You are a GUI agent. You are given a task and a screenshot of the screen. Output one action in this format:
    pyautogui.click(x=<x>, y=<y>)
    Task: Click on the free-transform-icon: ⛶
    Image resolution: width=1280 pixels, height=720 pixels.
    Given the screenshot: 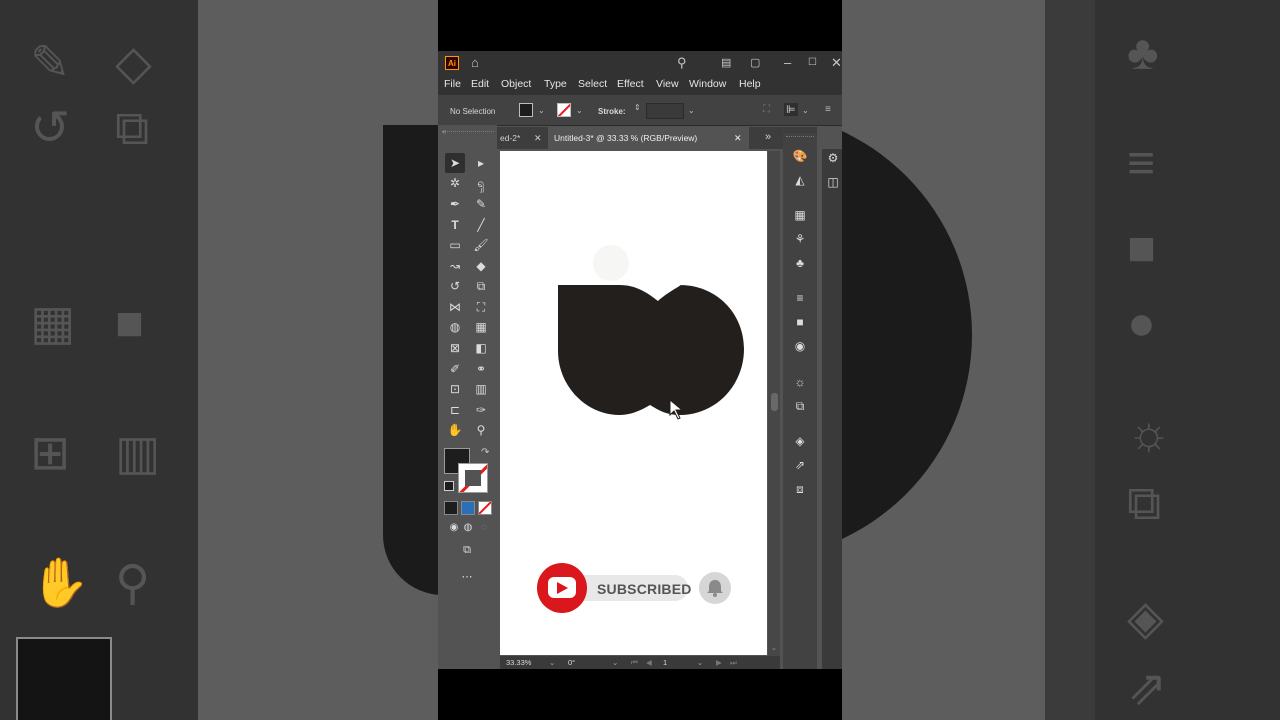 What is the action you would take?
    pyautogui.click(x=481, y=307)
    